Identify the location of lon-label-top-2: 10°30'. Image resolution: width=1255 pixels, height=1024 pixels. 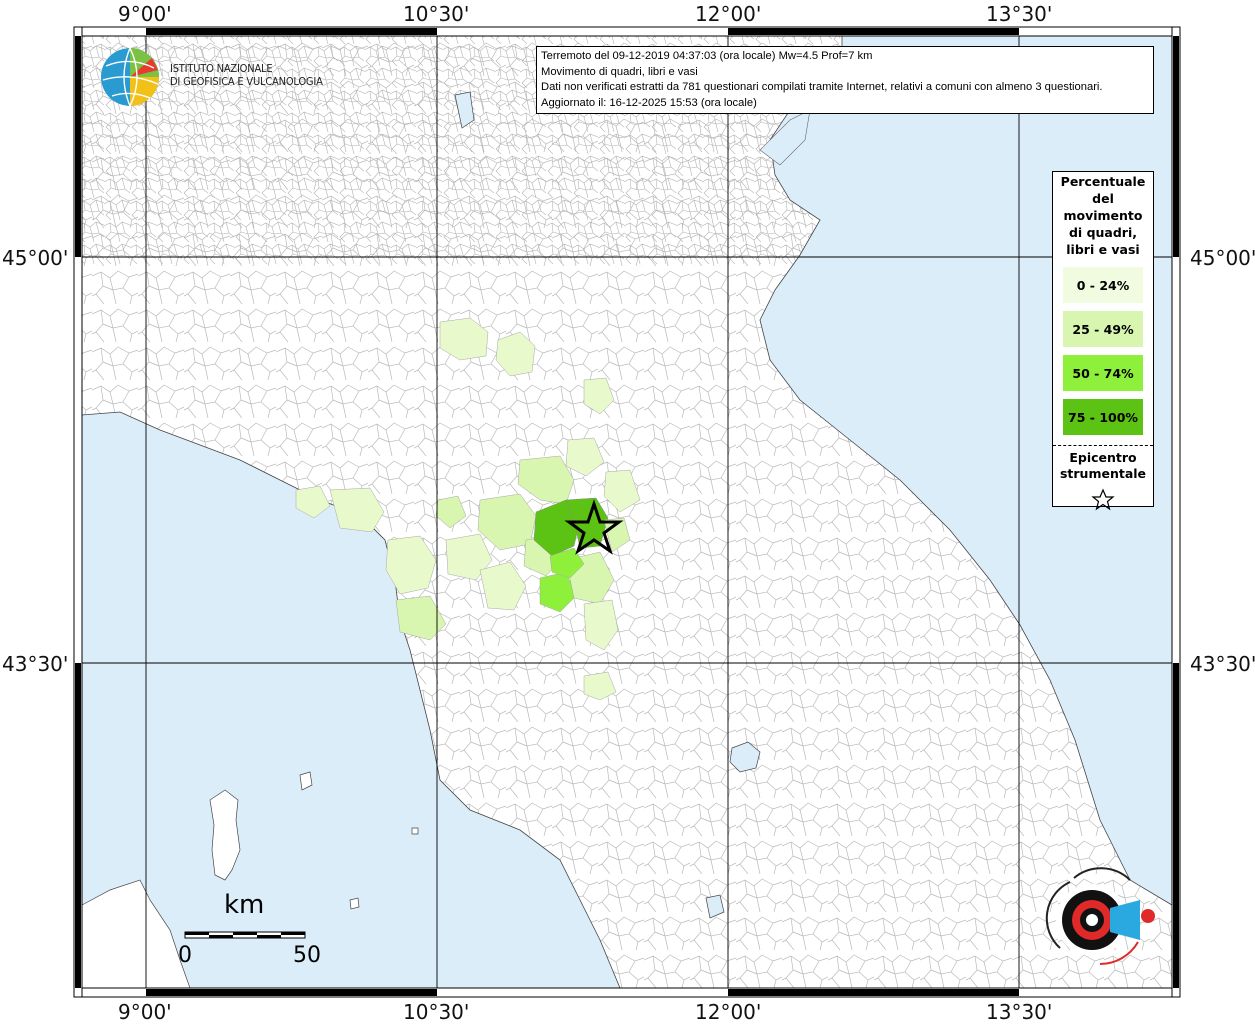
(436, 14).